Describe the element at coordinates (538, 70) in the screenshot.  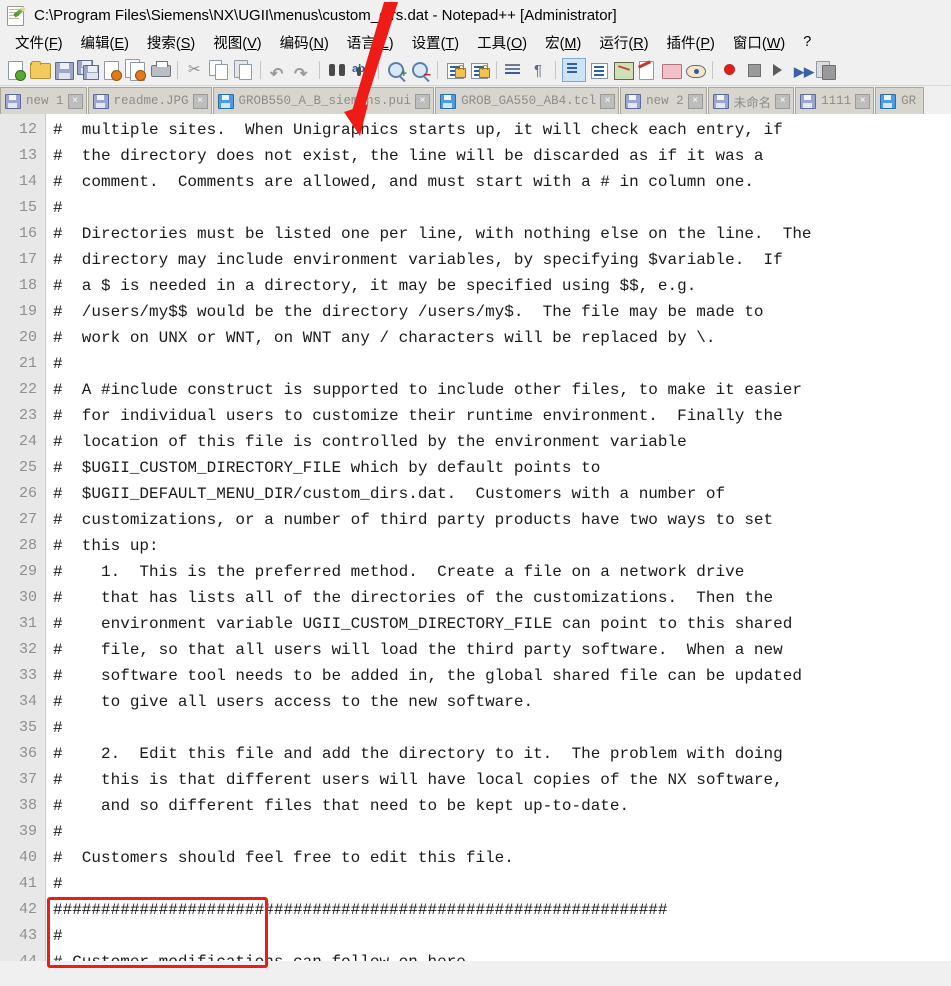
I see `show-all-characters-icon: ¶` at that location.